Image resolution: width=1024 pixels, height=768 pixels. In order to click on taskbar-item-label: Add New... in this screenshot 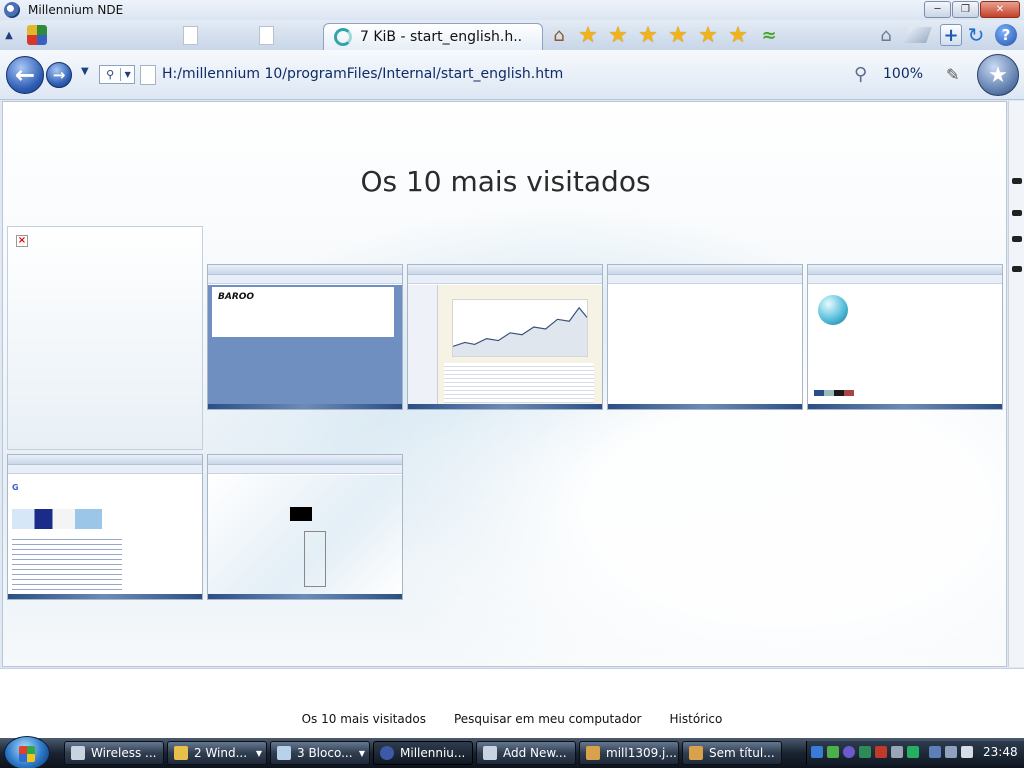, I will do `click(535, 753)`.